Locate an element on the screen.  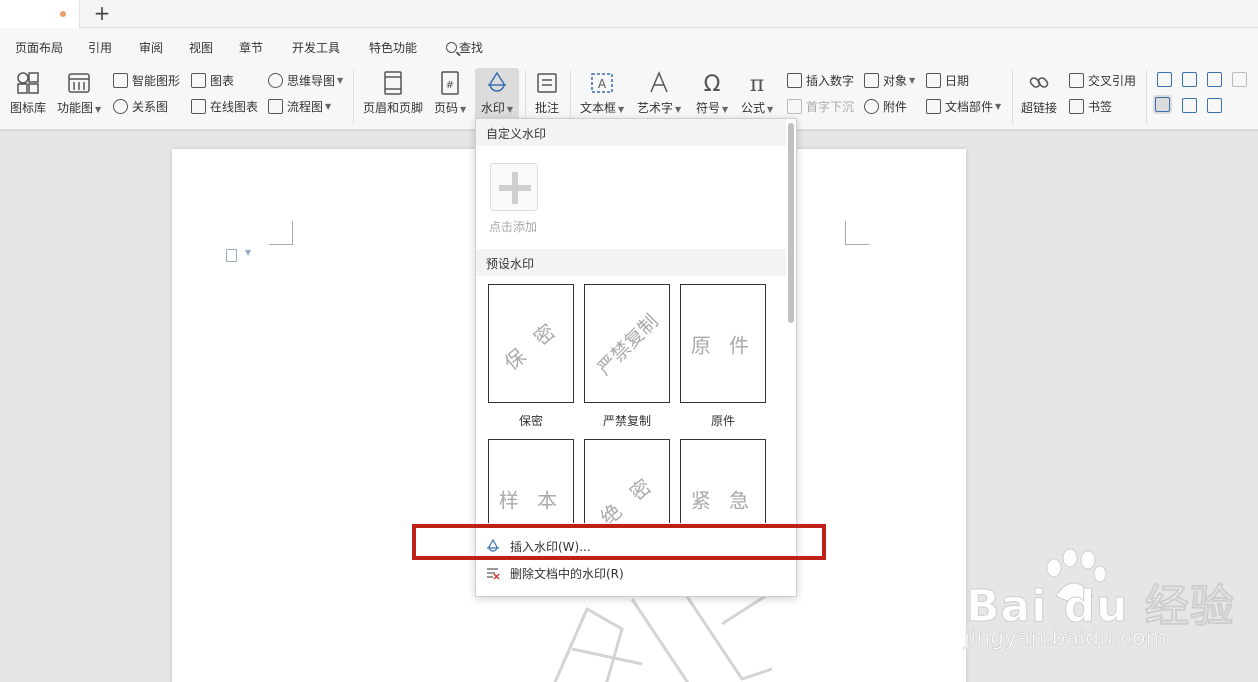
menu-page-layout: 页面布局 is located at coordinates (39, 47).